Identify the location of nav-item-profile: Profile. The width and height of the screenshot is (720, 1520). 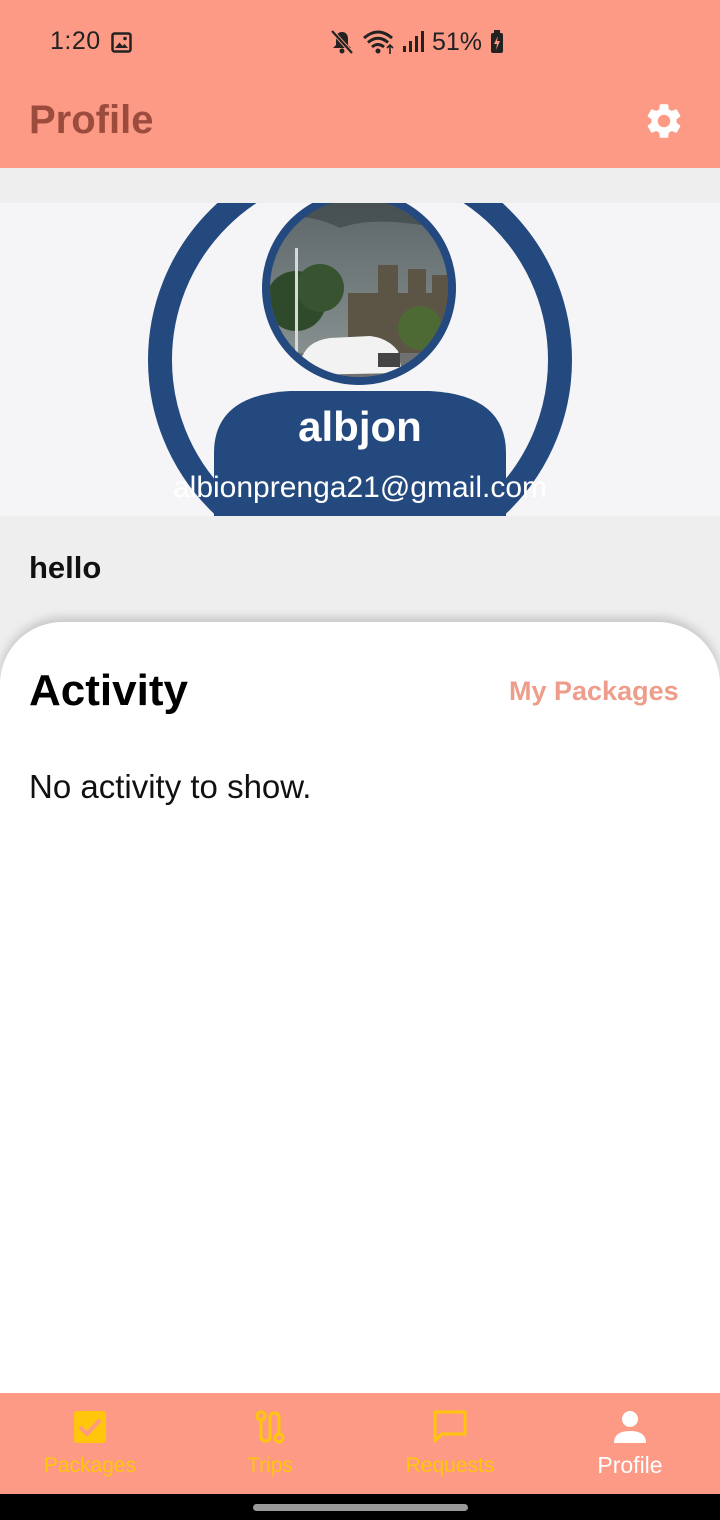
(630, 1443).